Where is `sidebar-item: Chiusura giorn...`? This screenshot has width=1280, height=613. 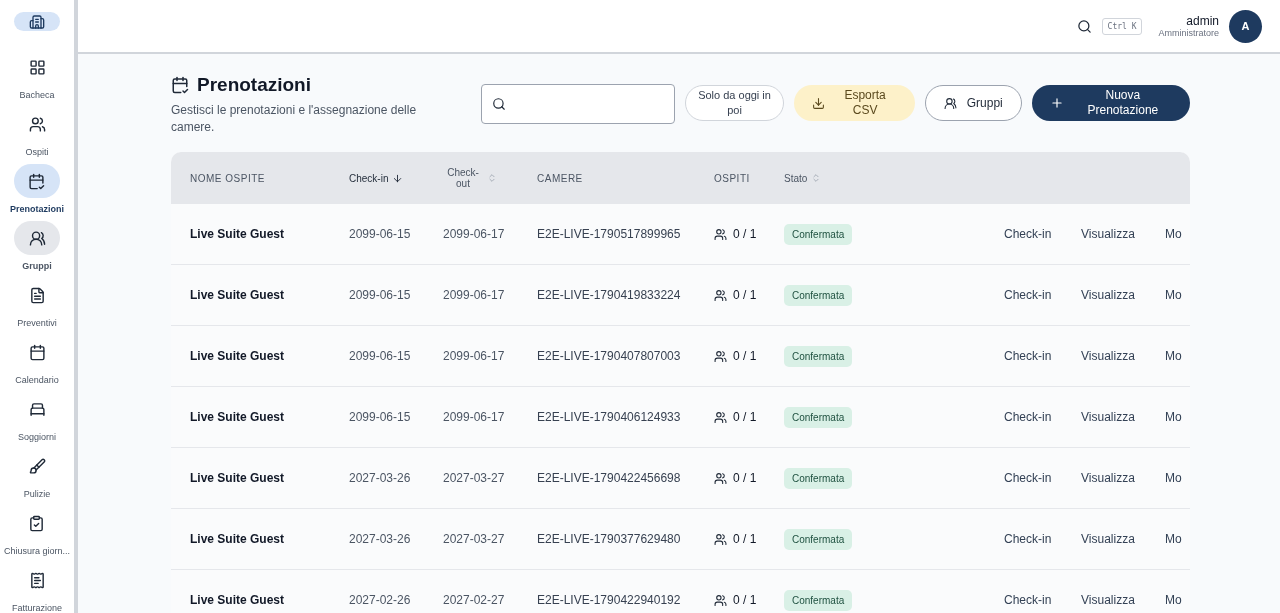 sidebar-item: Chiusura giorn... is located at coordinates (36, 531).